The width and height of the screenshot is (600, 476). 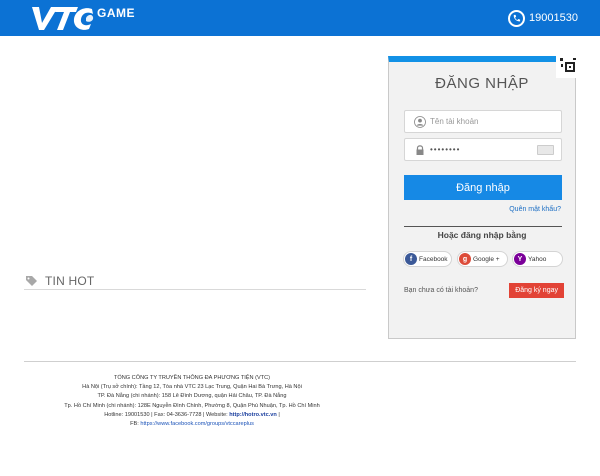 What do you see at coordinates (300, 361) in the screenshot?
I see `footer-divider` at bounding box center [300, 361].